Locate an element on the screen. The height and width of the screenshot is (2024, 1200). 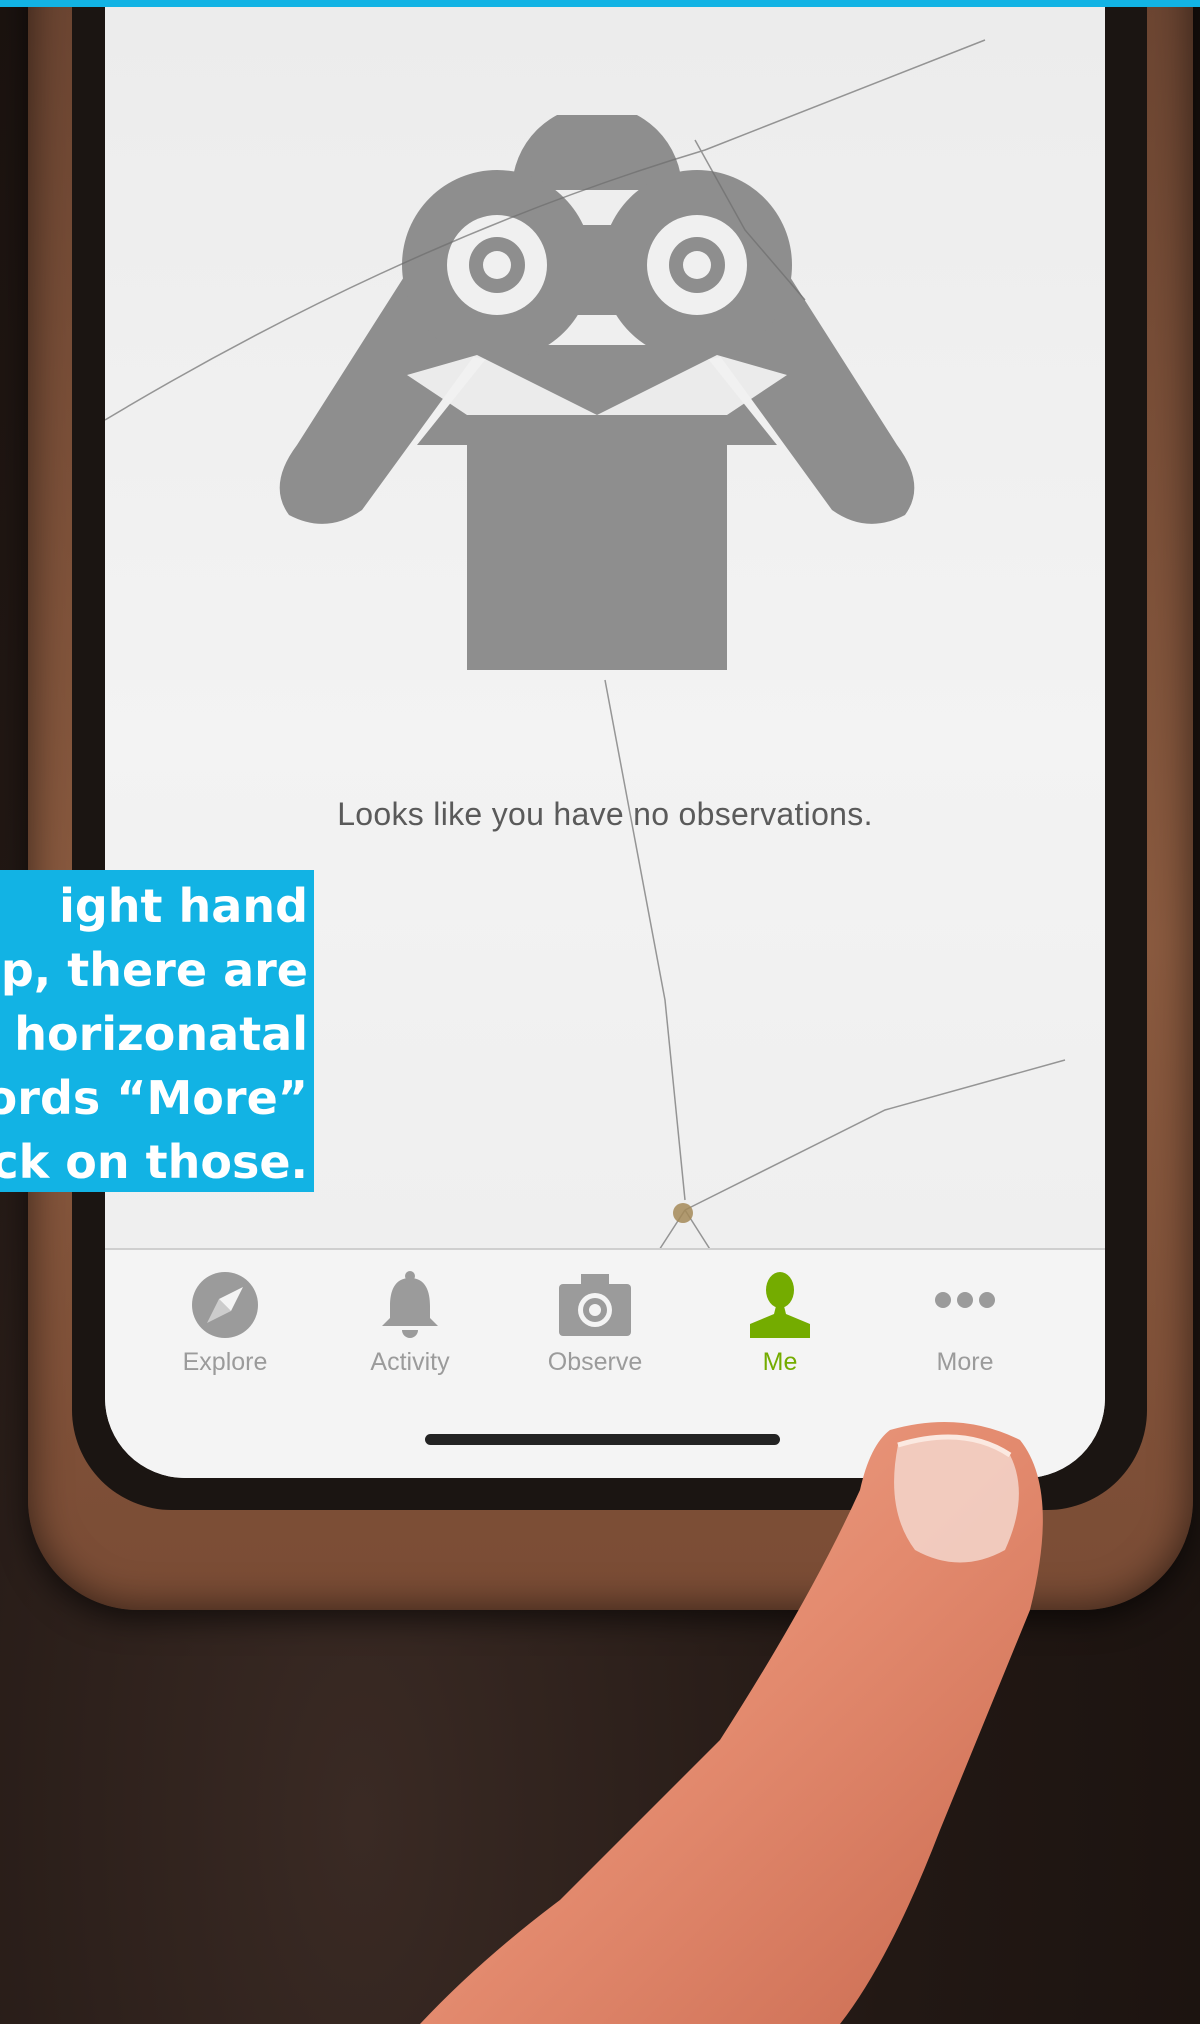
camera-icon is located at coordinates (595, 1305).